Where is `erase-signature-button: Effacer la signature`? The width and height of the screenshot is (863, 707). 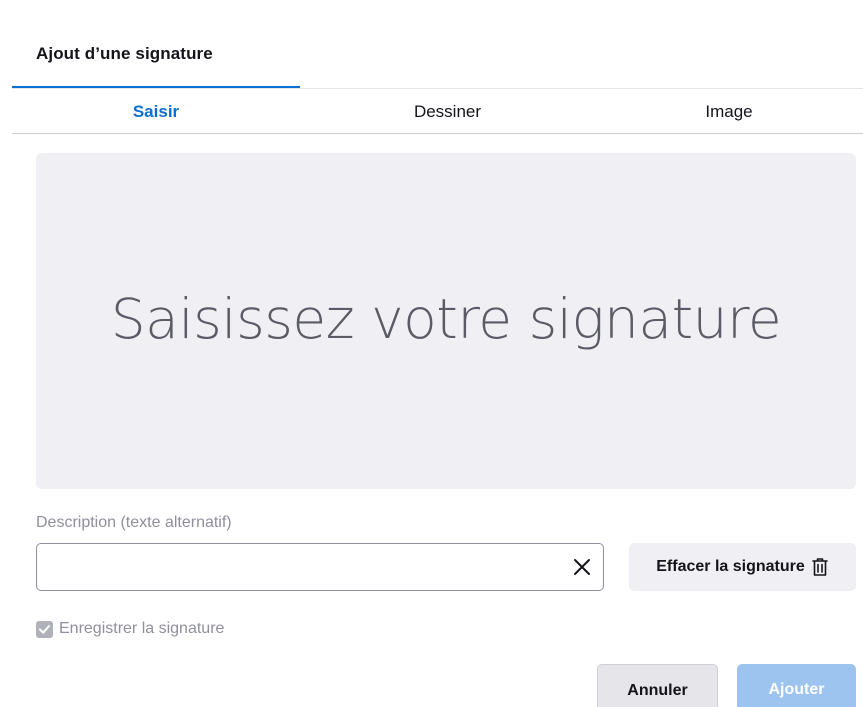 erase-signature-button: Effacer la signature is located at coordinates (742, 567).